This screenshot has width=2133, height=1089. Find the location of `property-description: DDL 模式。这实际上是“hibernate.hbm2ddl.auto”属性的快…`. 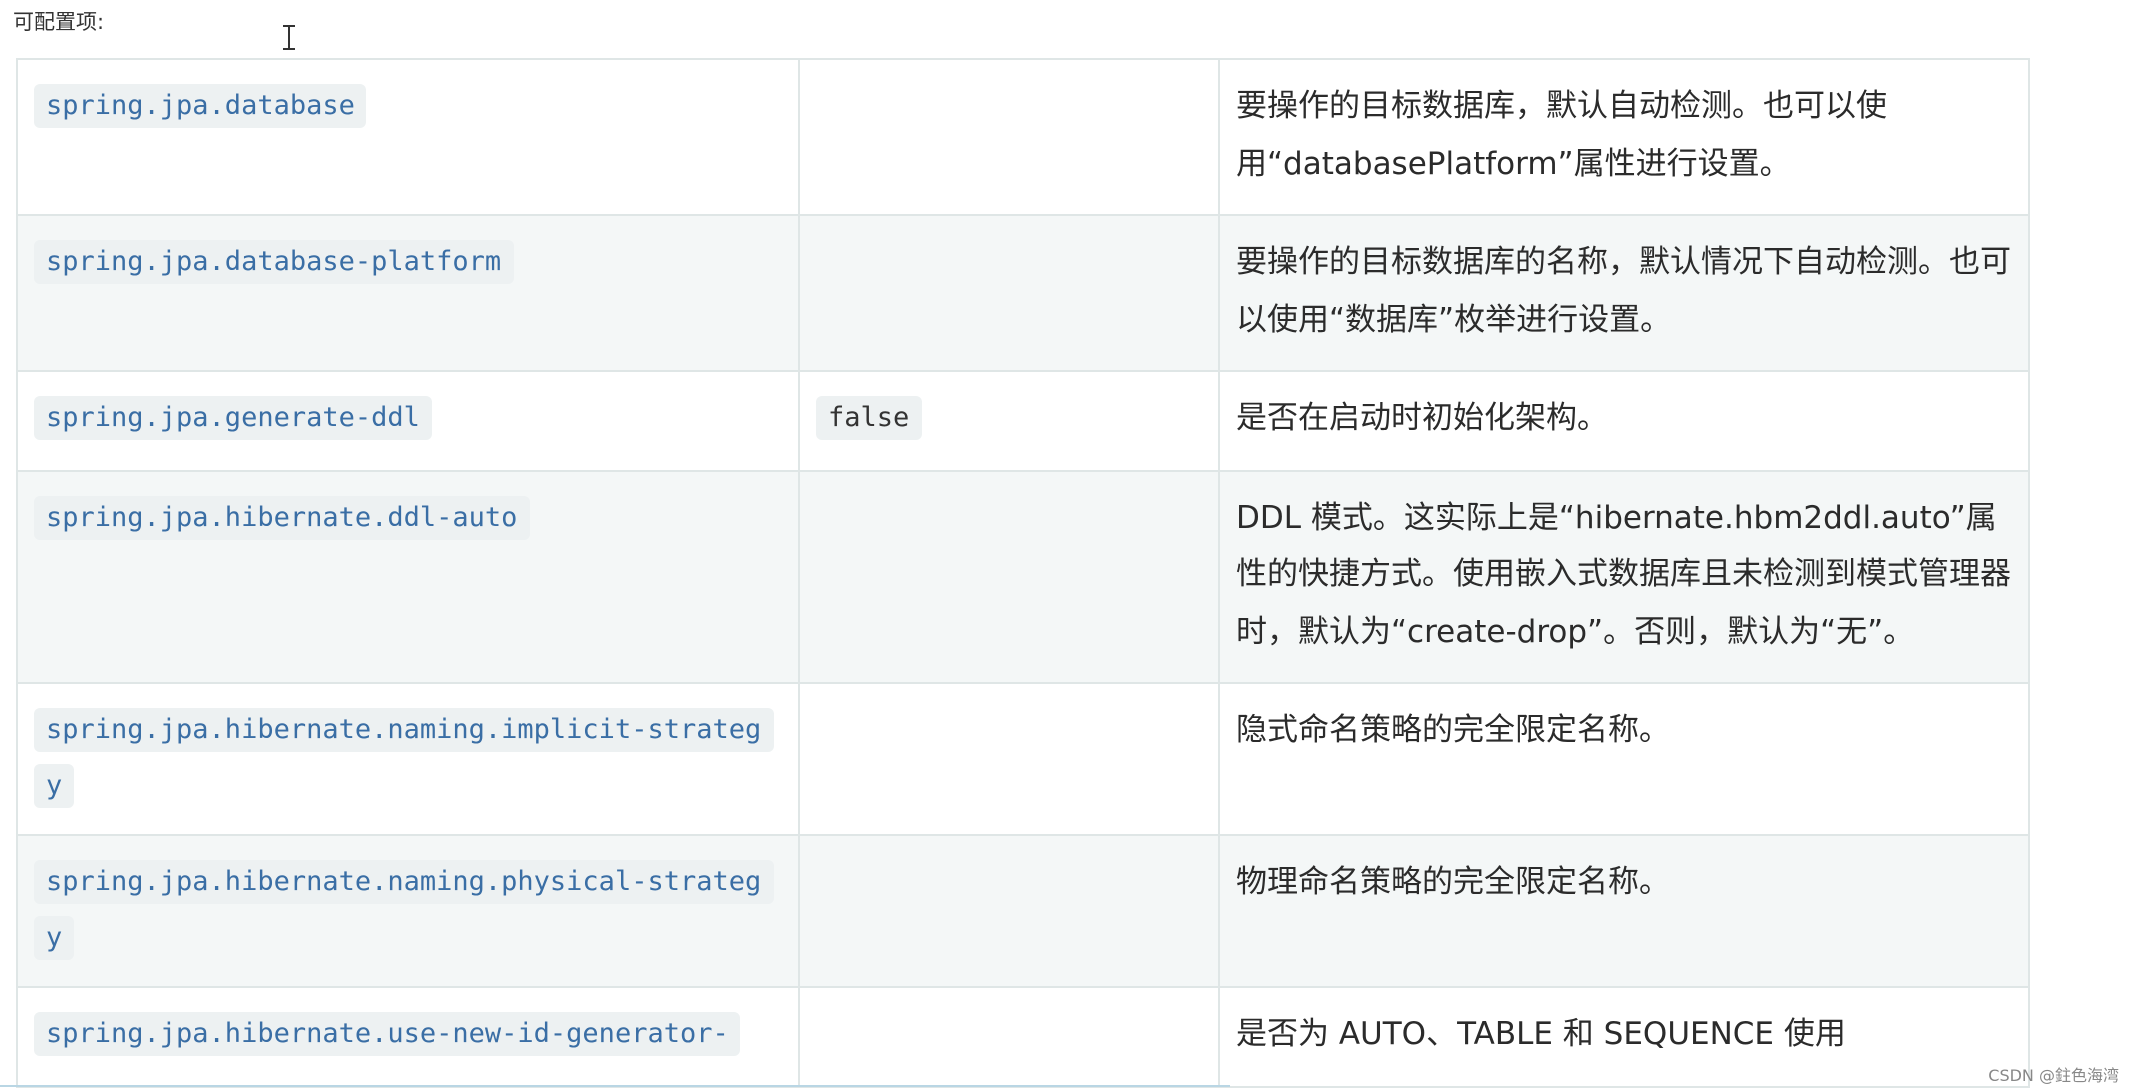

property-description: DDL 模式。这实际上是“hibernate.hbm2ddl.auto”属性的快… is located at coordinates (1624, 574).